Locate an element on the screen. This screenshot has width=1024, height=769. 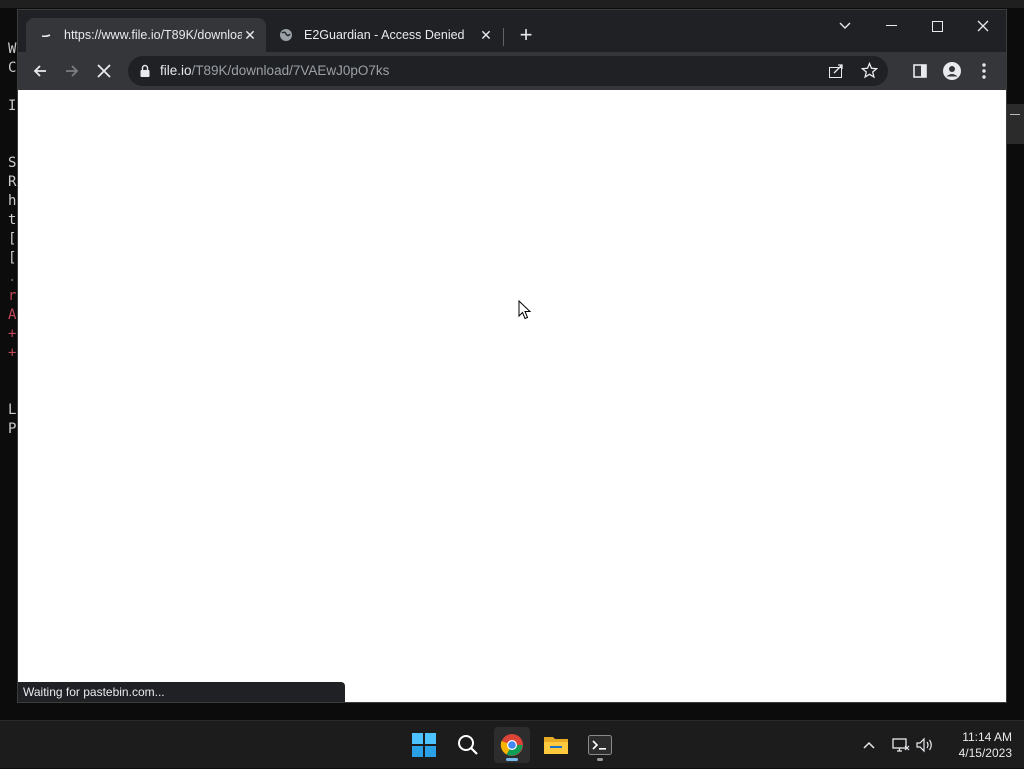
terminal-line: W is located at coordinates (12, 49).